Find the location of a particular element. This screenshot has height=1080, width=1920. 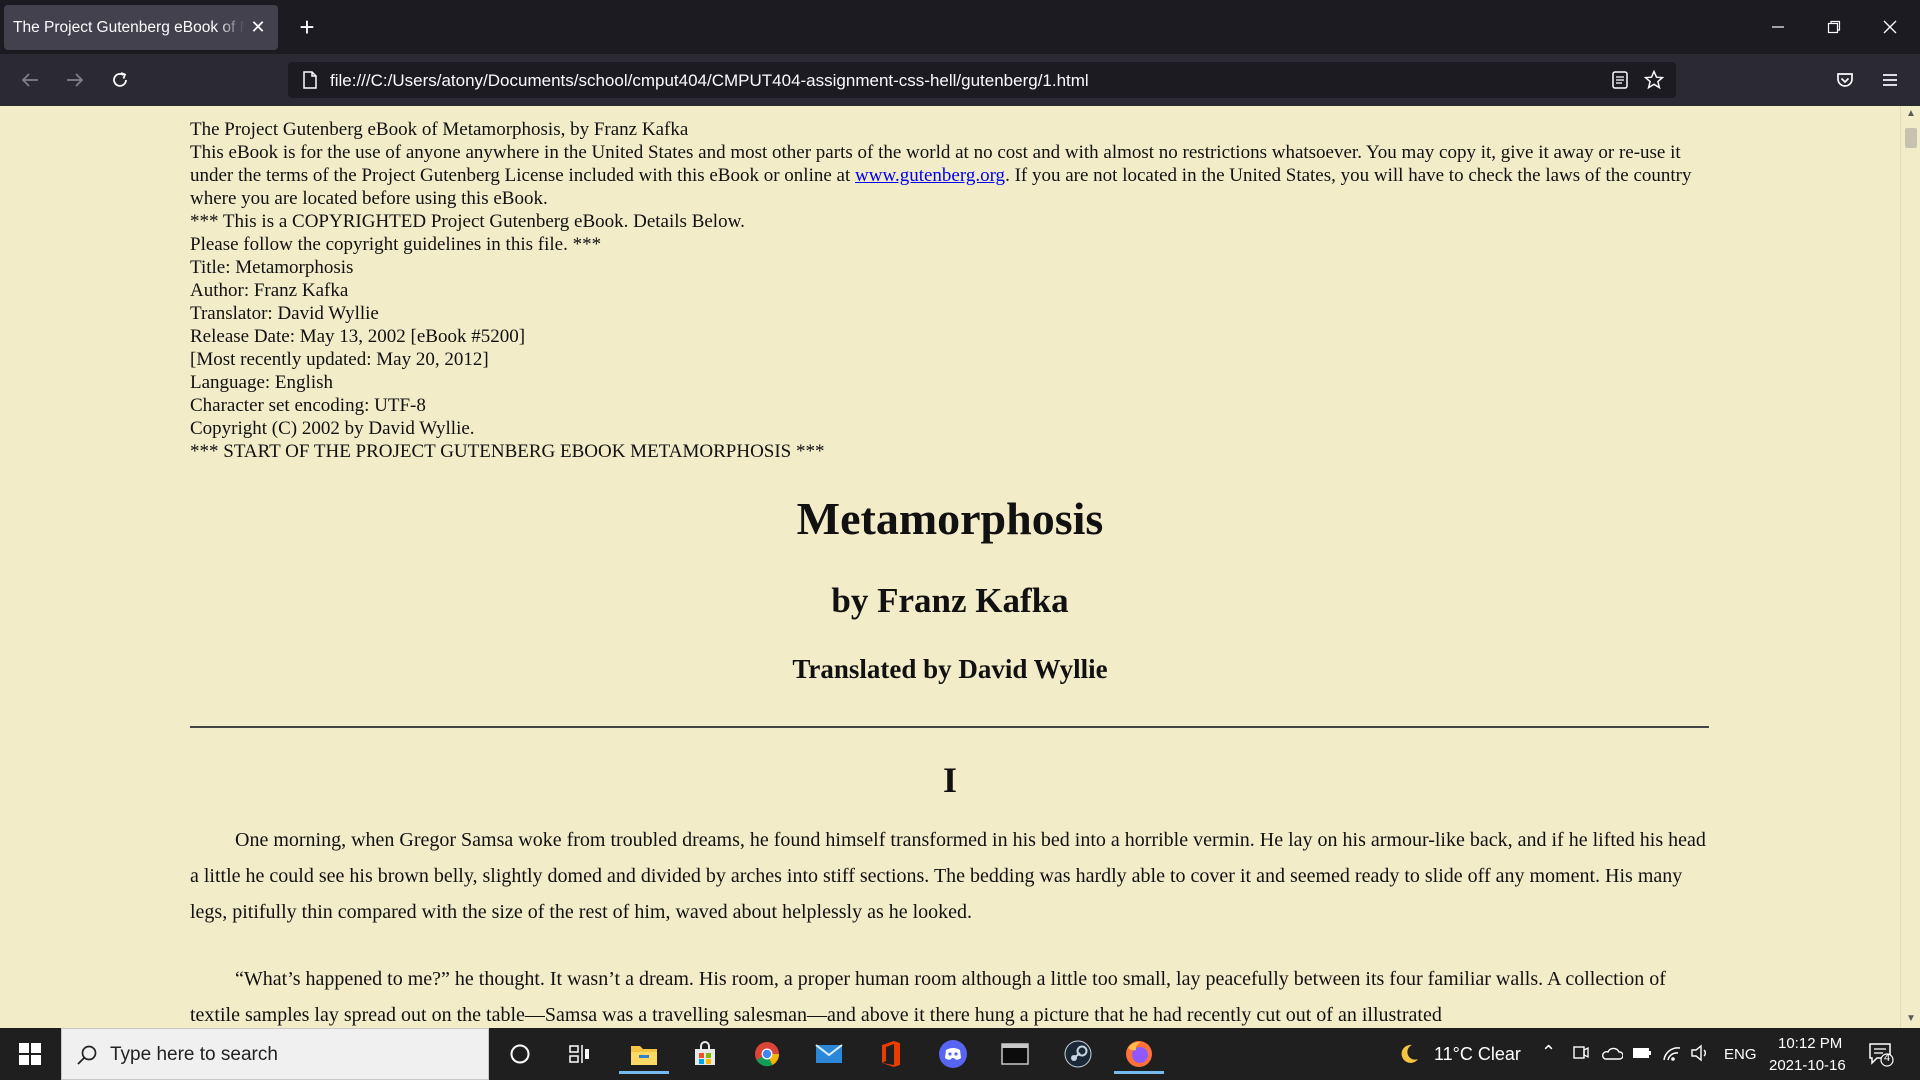

minimize-button is located at coordinates (1778, 27).